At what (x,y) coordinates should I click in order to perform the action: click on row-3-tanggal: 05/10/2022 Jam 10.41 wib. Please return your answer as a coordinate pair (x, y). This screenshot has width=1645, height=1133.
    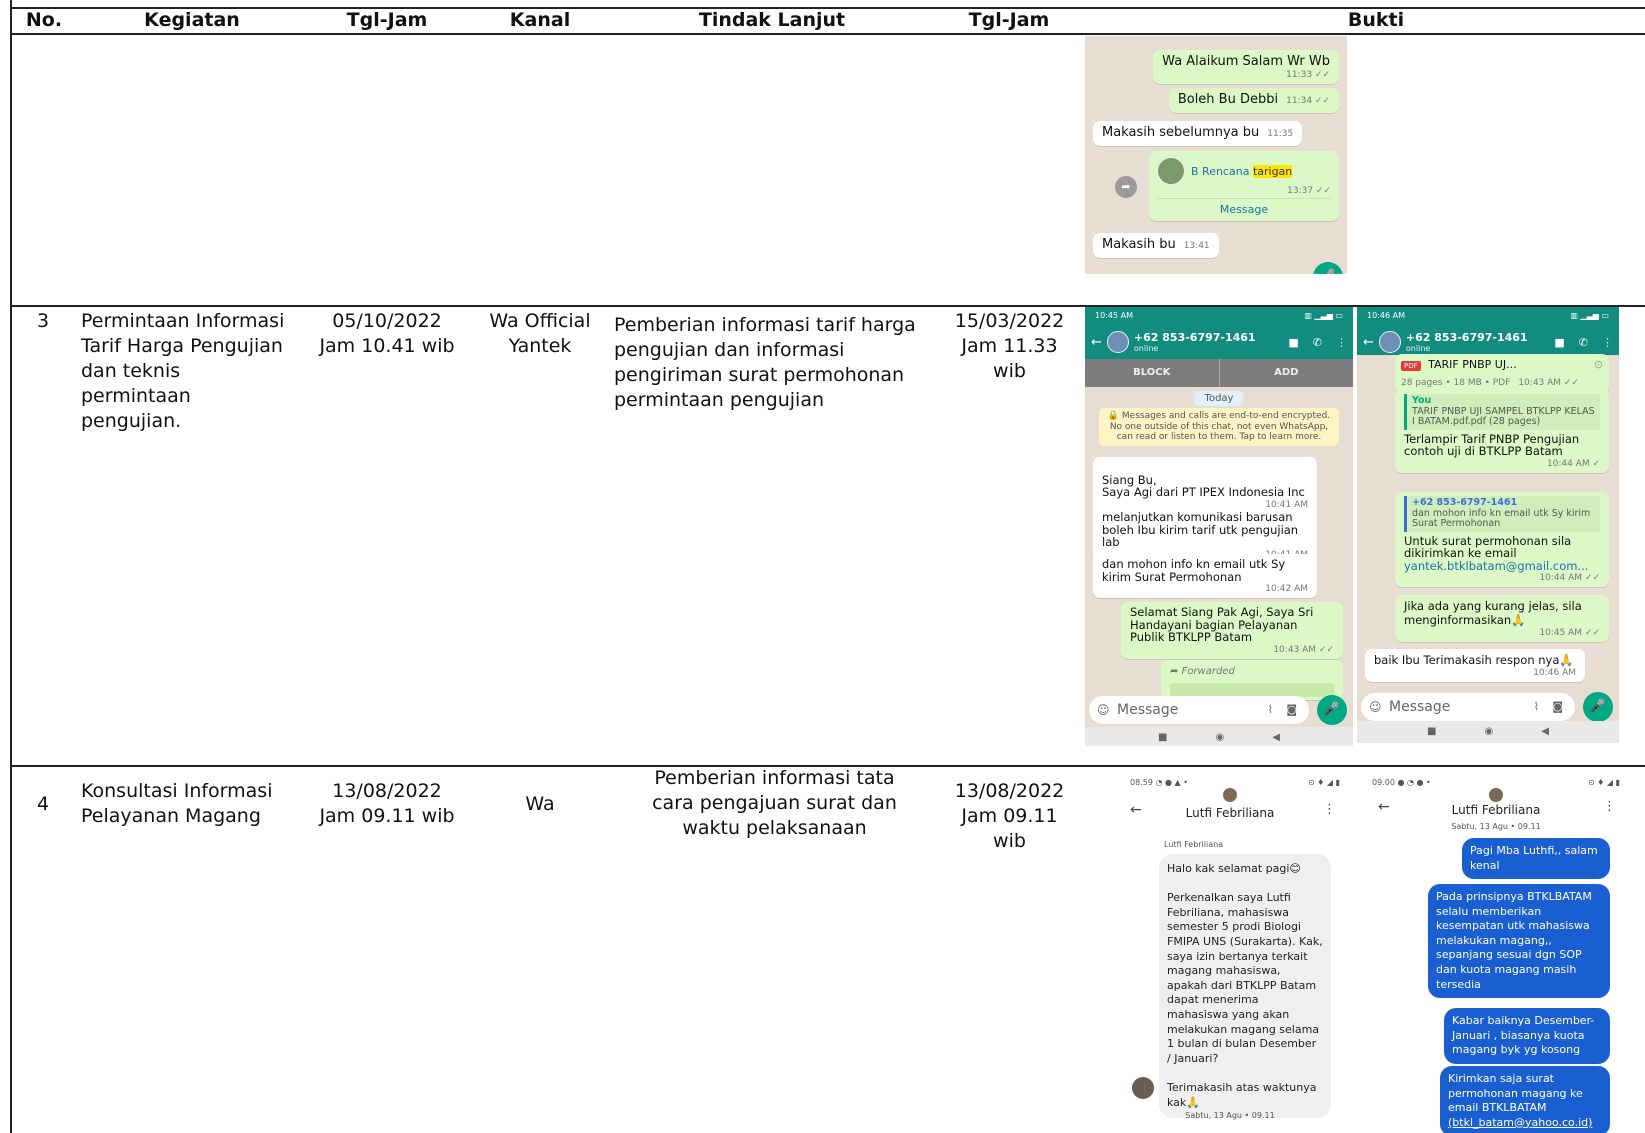
    Looking at the image, I should click on (387, 333).